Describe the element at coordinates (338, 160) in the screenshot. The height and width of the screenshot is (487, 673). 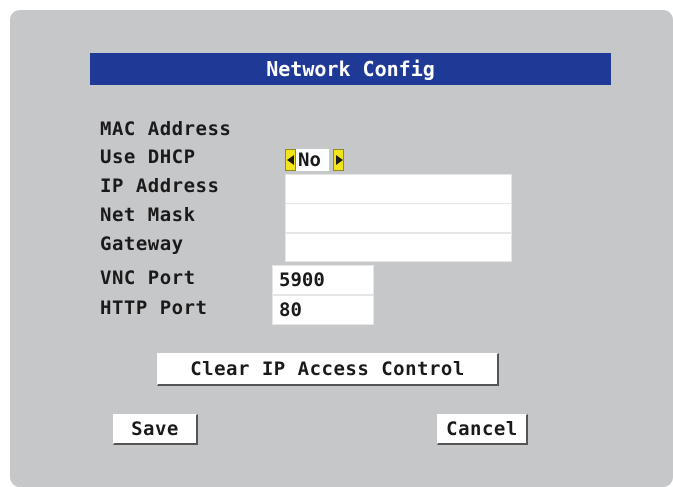
I see `arrow-right-icon` at that location.